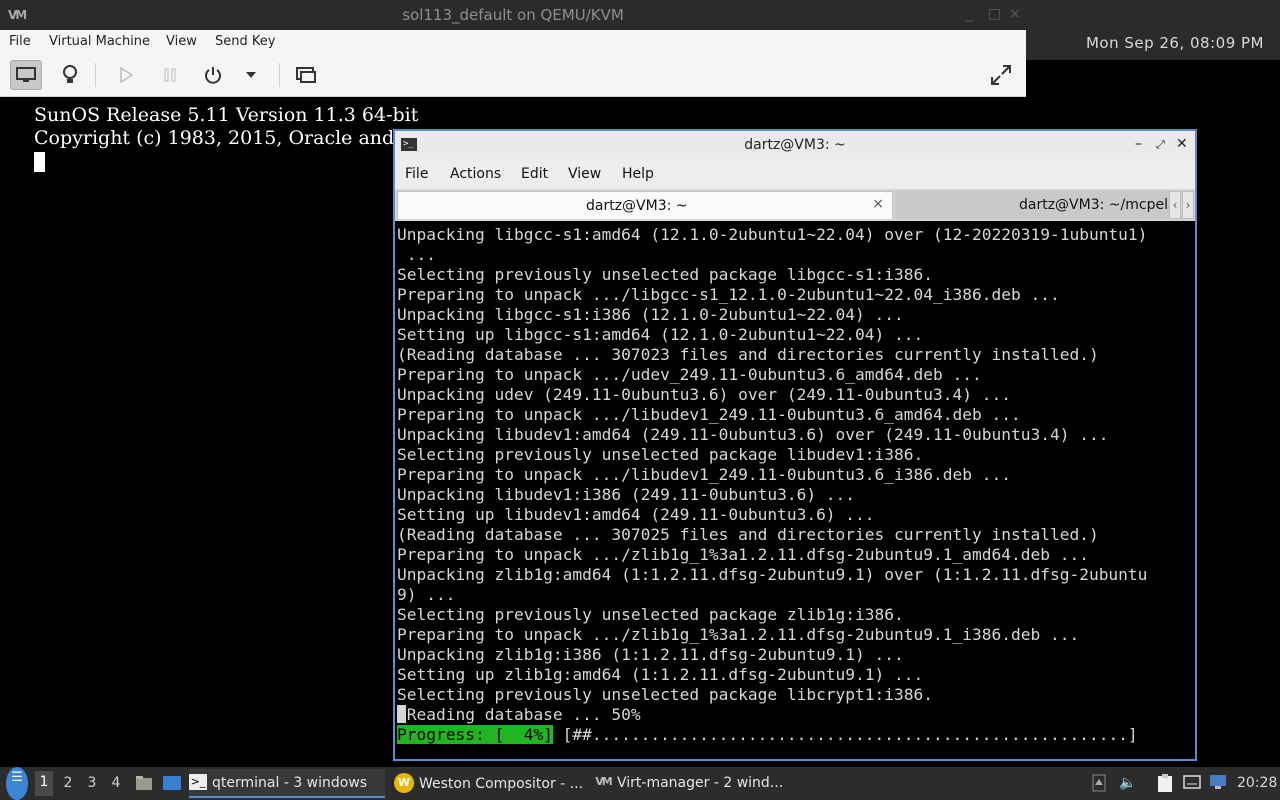 The height and width of the screenshot is (800, 1280). What do you see at coordinates (1160, 145) in the screenshot?
I see `terminal-maximize-button: ⤢` at bounding box center [1160, 145].